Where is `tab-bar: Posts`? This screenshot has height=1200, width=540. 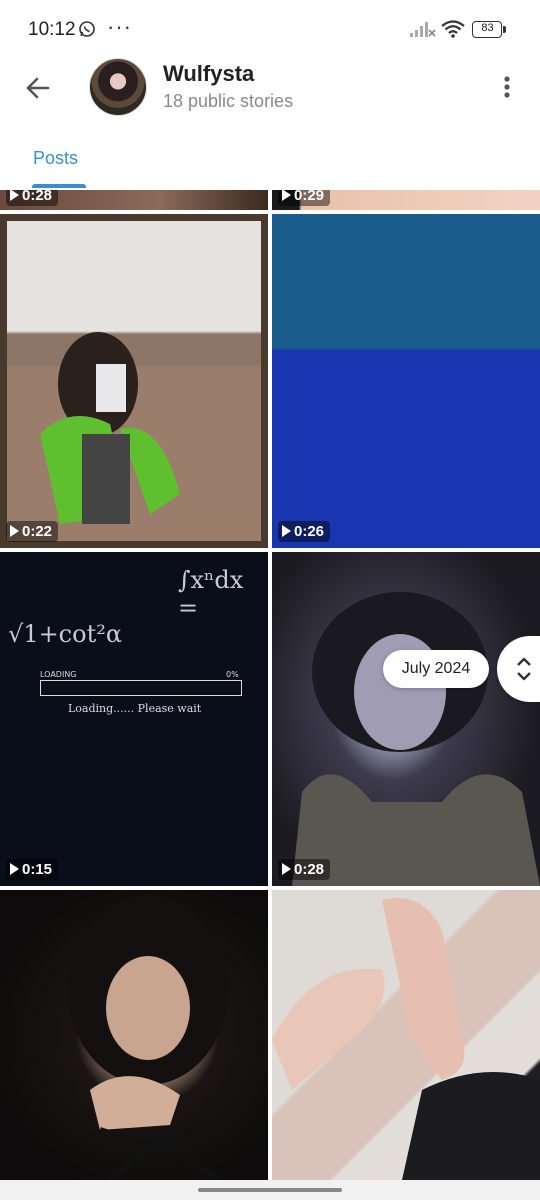 tab-bar: Posts is located at coordinates (270, 164).